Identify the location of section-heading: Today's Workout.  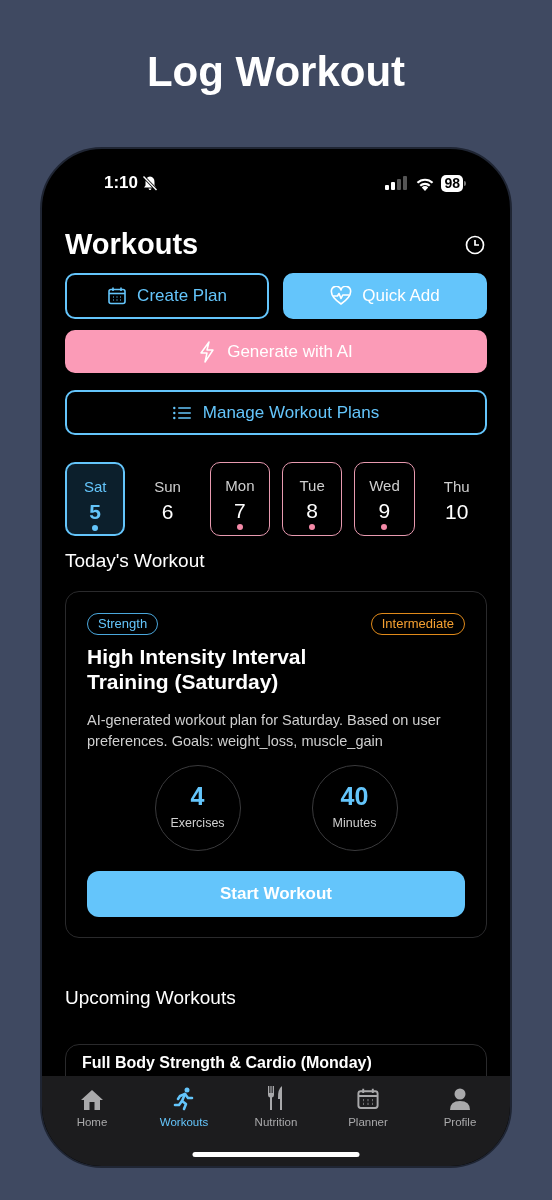
(135, 561).